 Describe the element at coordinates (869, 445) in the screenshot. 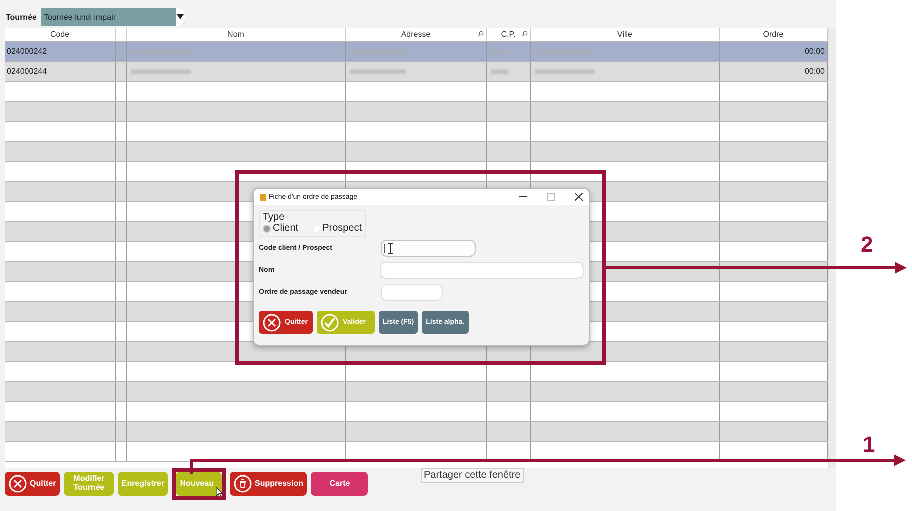

I see `step-number: 1` at that location.